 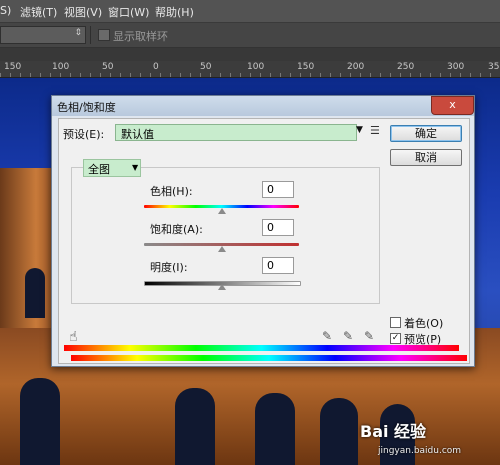 I want to click on preset-select: 默认值, so click(x=236, y=132).